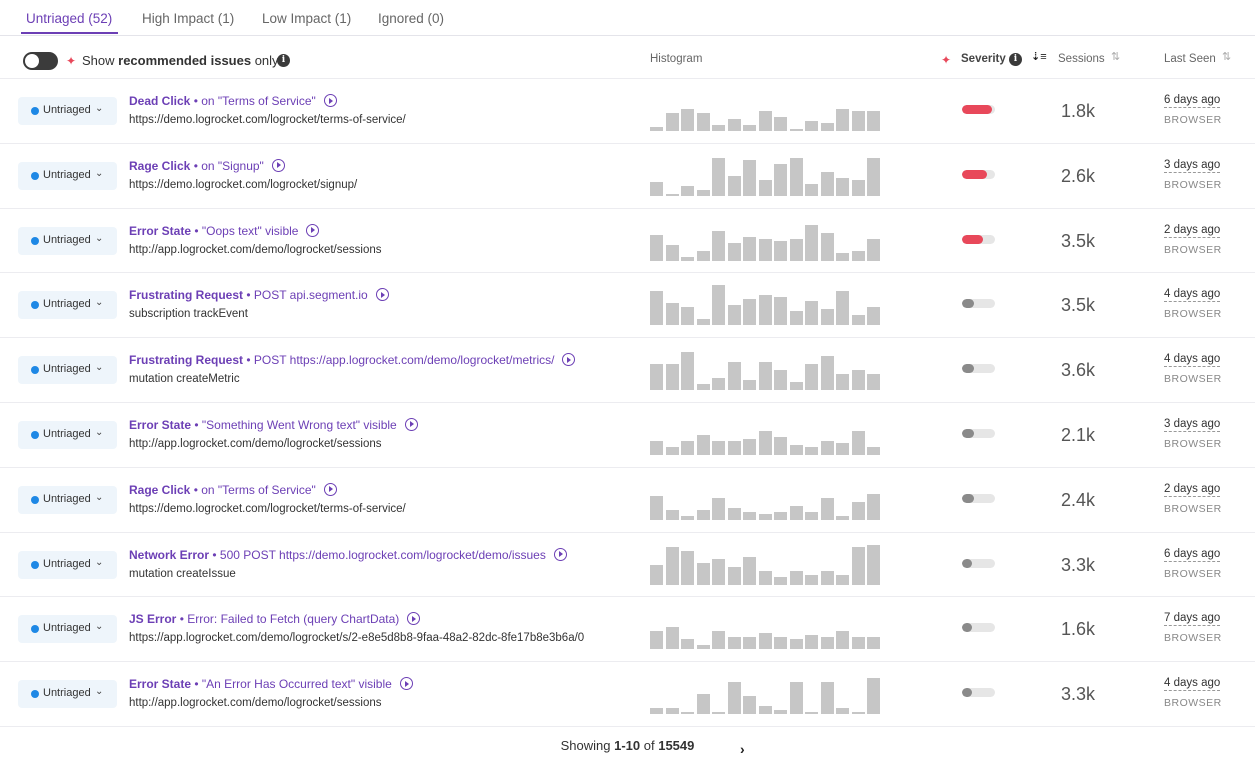 The width and height of the screenshot is (1255, 773). Describe the element at coordinates (1081, 59) in the screenshot. I see `column-sessions: Sessions` at that location.